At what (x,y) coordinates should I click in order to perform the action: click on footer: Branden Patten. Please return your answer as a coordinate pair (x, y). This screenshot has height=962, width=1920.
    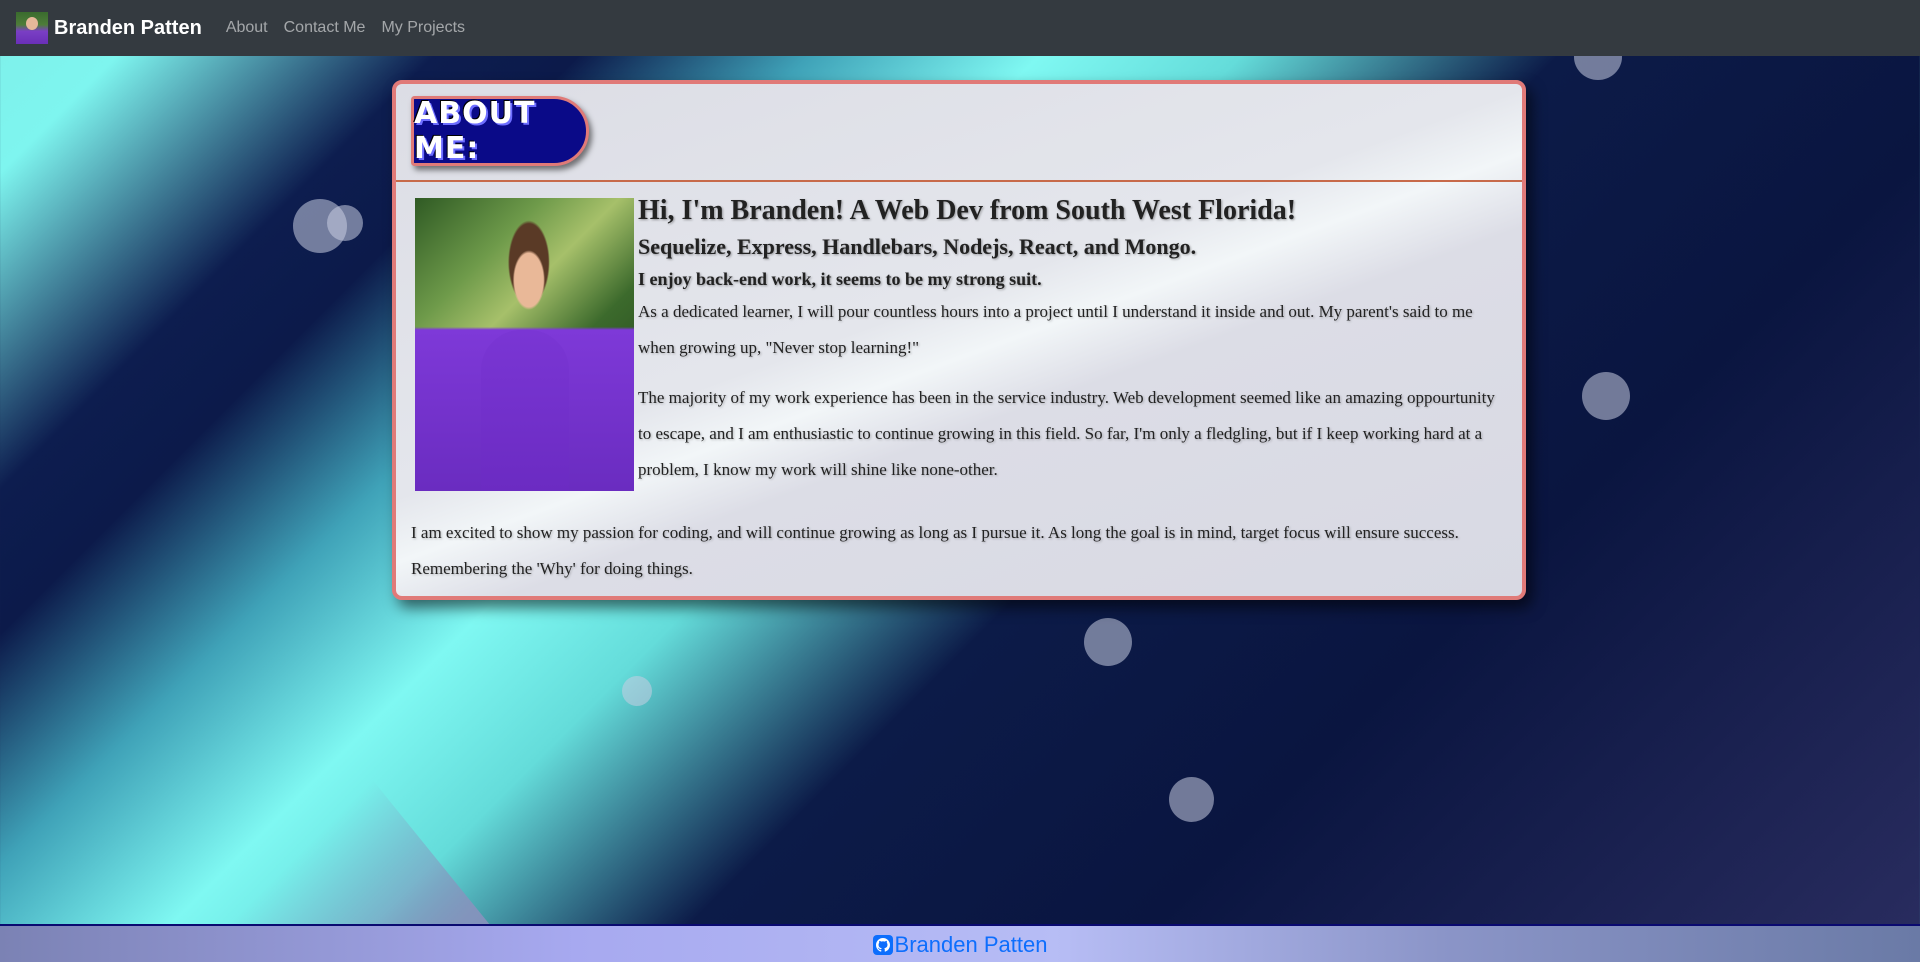
    Looking at the image, I should click on (960, 943).